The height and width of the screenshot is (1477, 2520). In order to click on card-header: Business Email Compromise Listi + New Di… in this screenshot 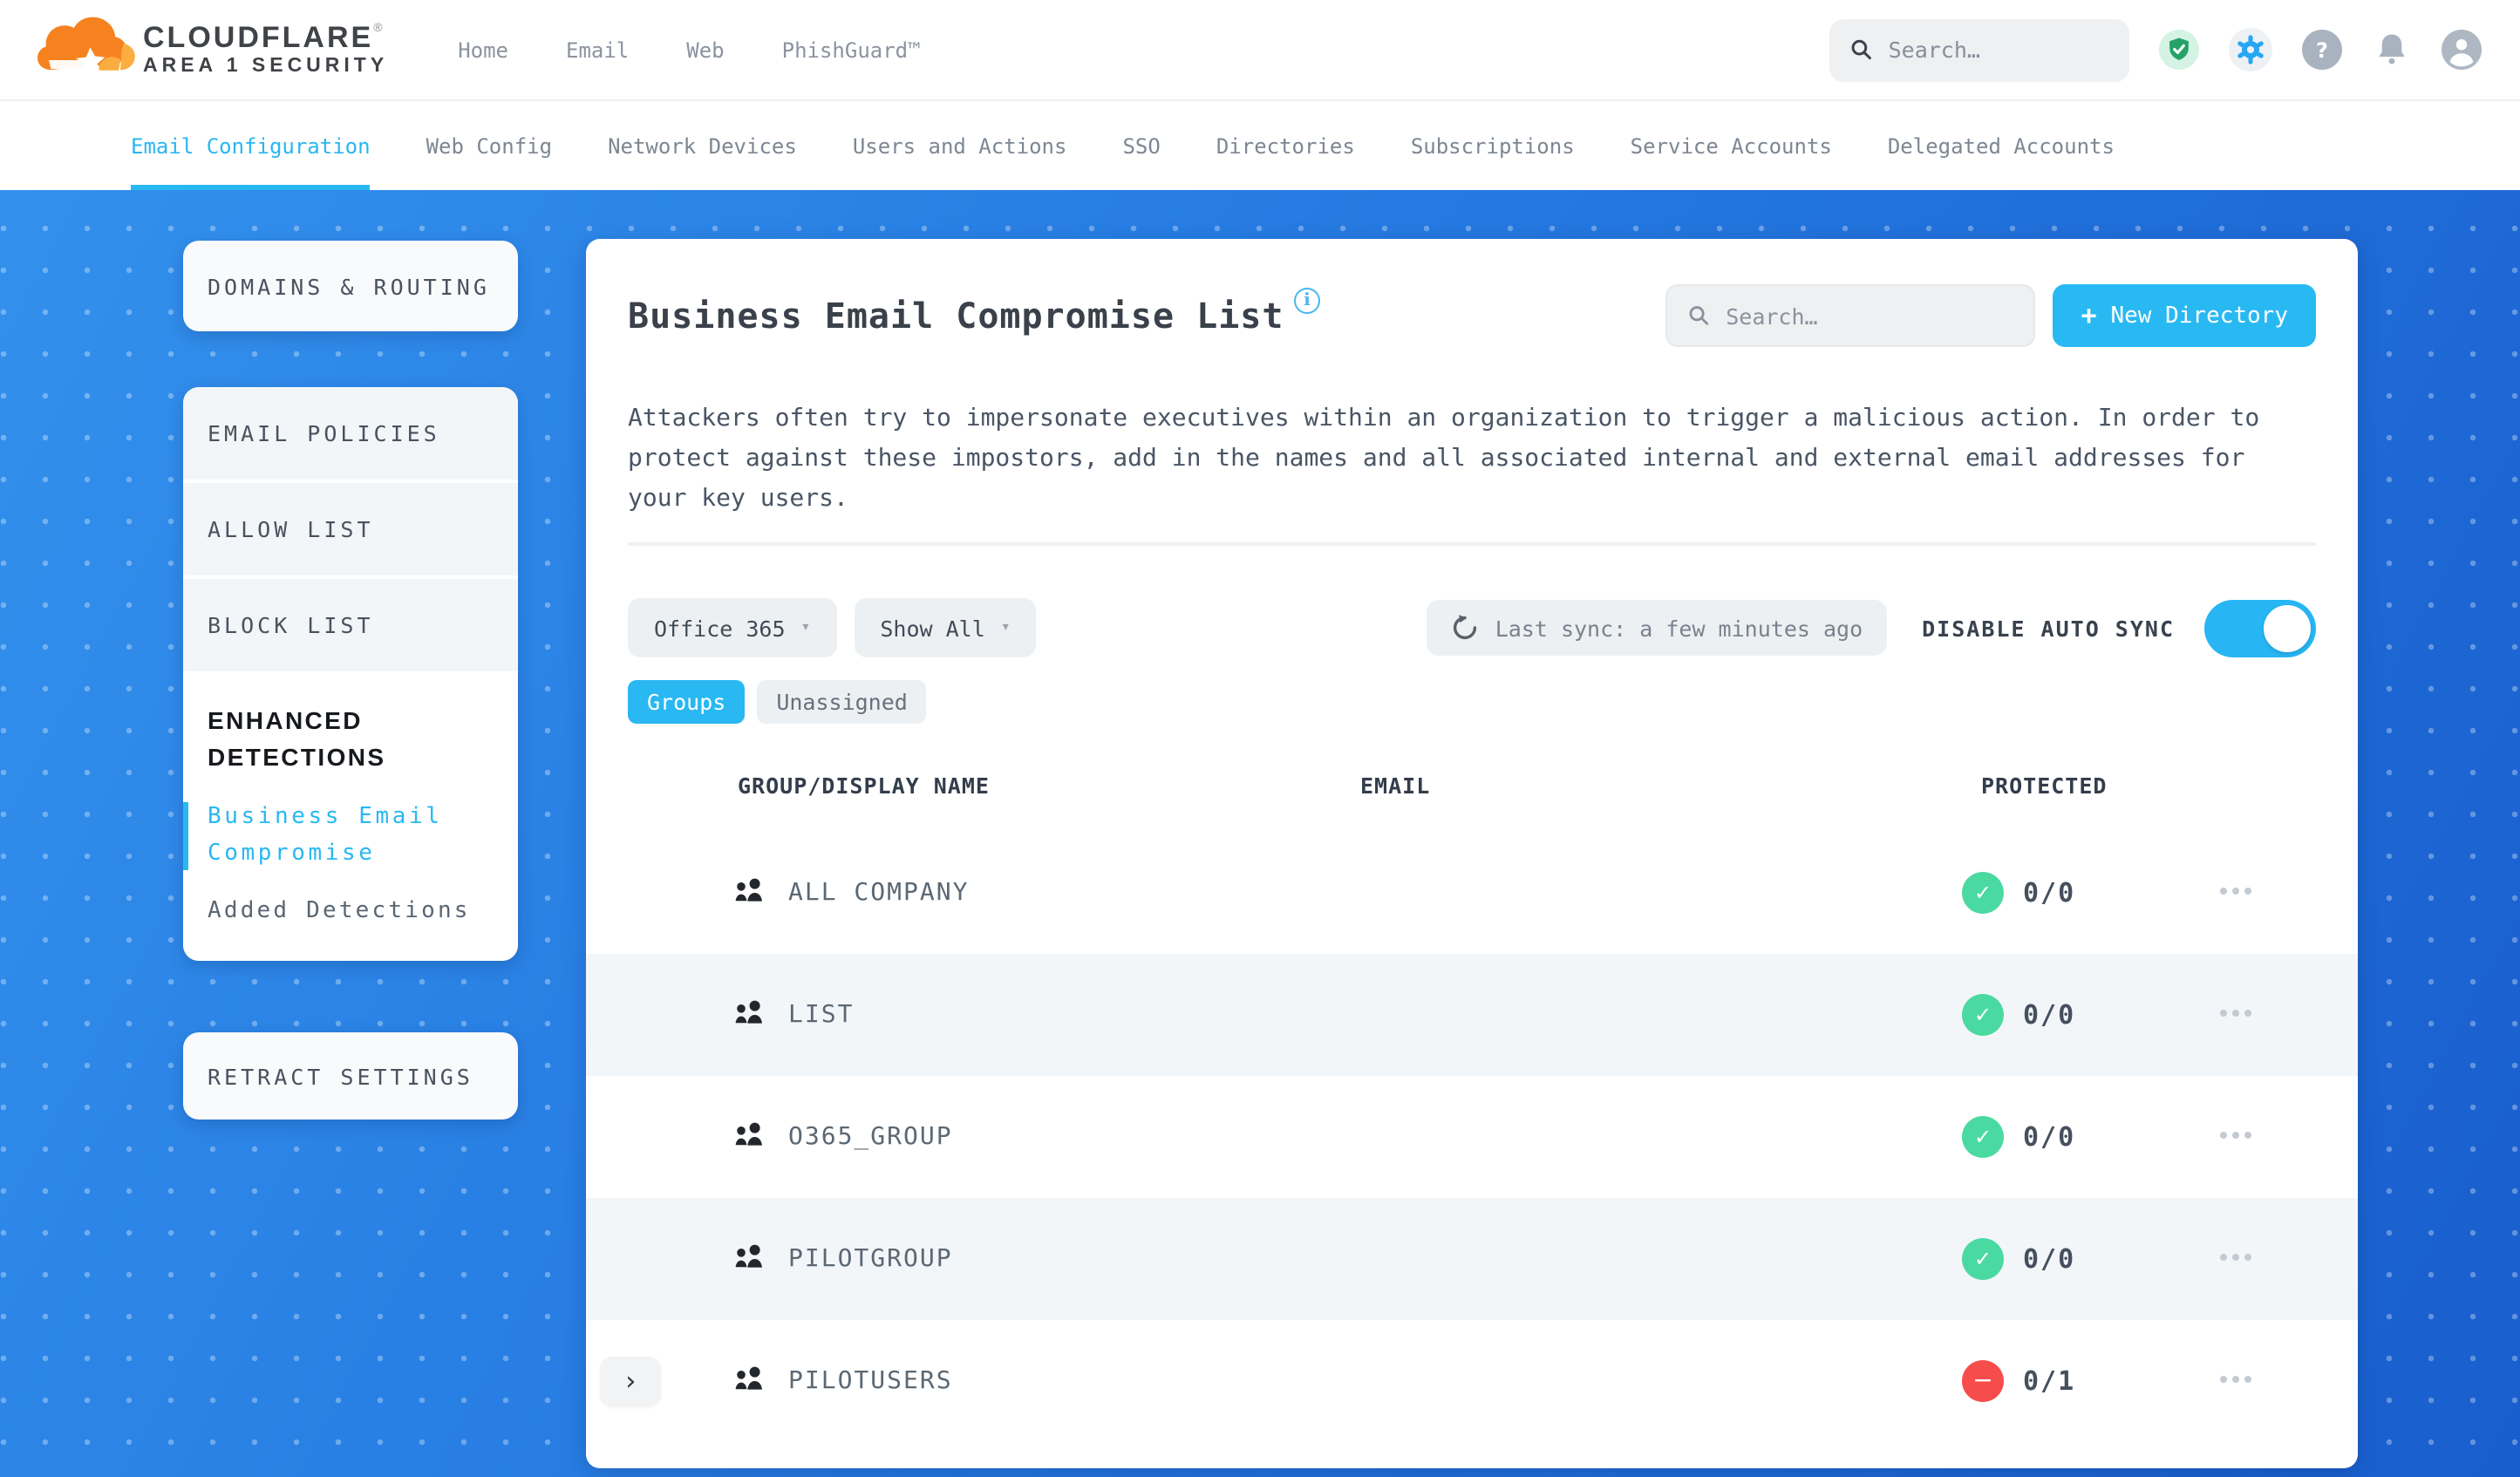, I will do `click(1472, 293)`.